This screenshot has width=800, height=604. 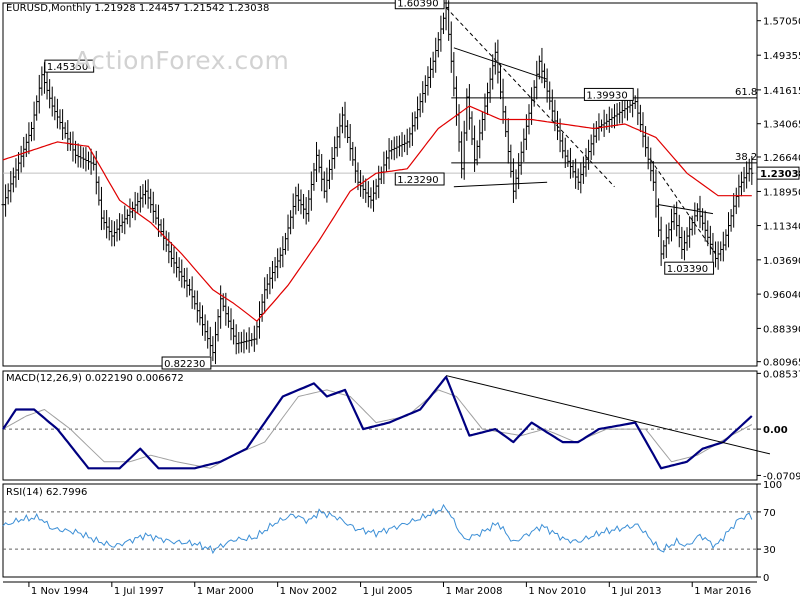 What do you see at coordinates (781, 261) in the screenshot?
I see `price-ytick-label: 1.03690` at bounding box center [781, 261].